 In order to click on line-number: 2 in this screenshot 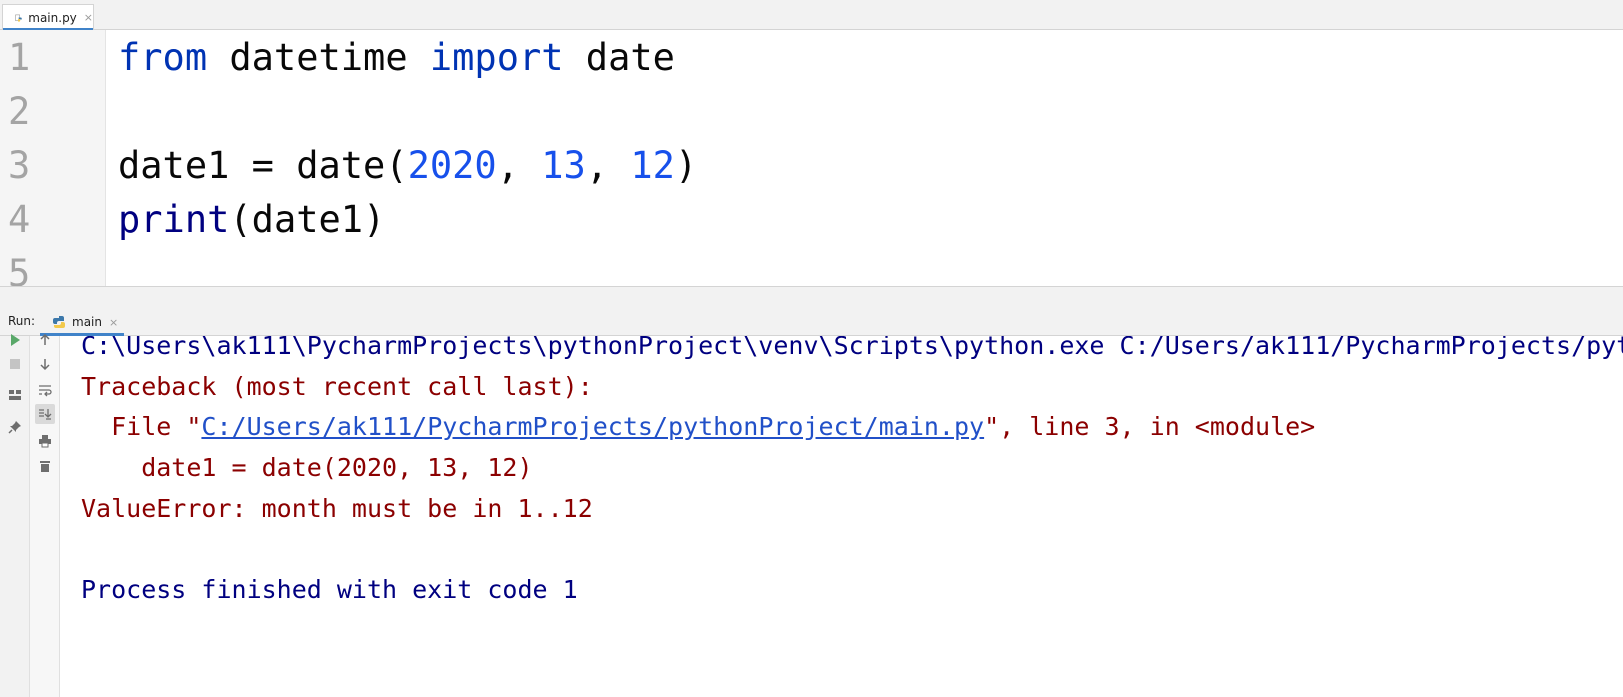, I will do `click(19, 111)`.